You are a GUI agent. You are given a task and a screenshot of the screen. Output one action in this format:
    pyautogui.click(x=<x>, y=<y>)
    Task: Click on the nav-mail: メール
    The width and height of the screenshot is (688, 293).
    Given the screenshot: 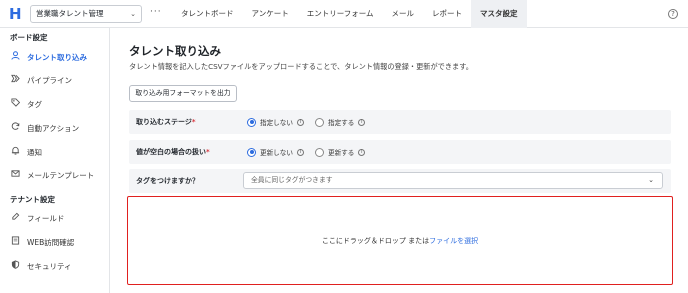 What is the action you would take?
    pyautogui.click(x=403, y=14)
    